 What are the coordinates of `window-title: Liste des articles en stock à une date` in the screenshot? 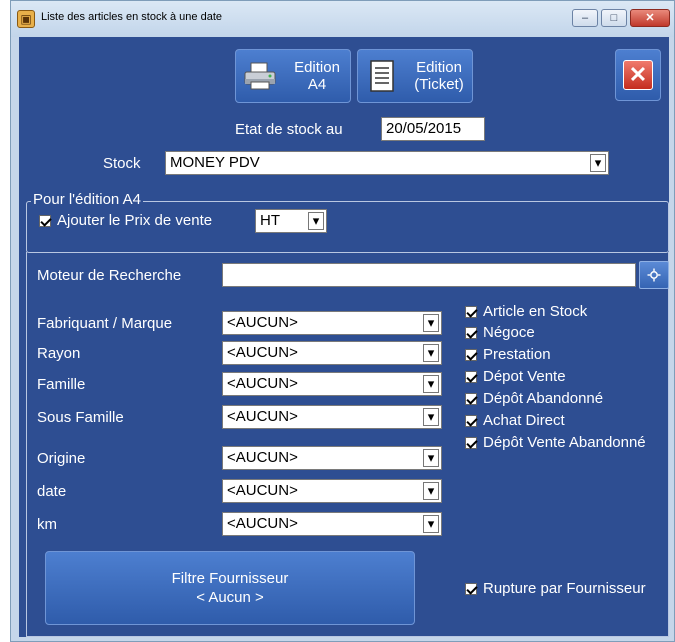 It's located at (131, 17).